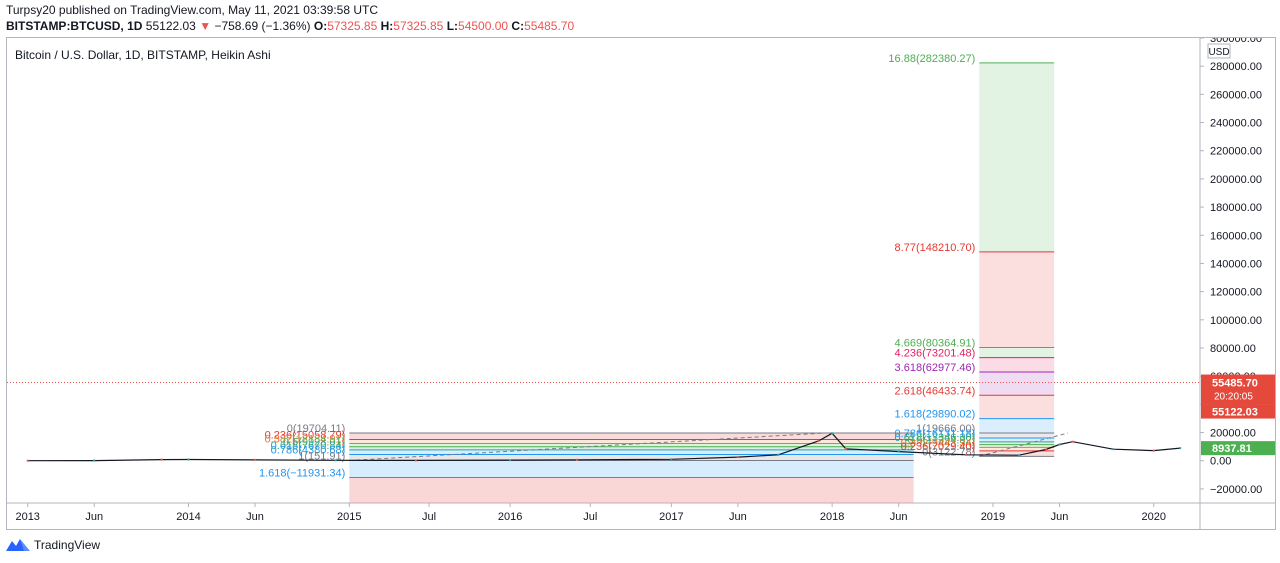  What do you see at coordinates (1236, 293) in the screenshot?
I see `y-tick-label: 120000.00` at bounding box center [1236, 293].